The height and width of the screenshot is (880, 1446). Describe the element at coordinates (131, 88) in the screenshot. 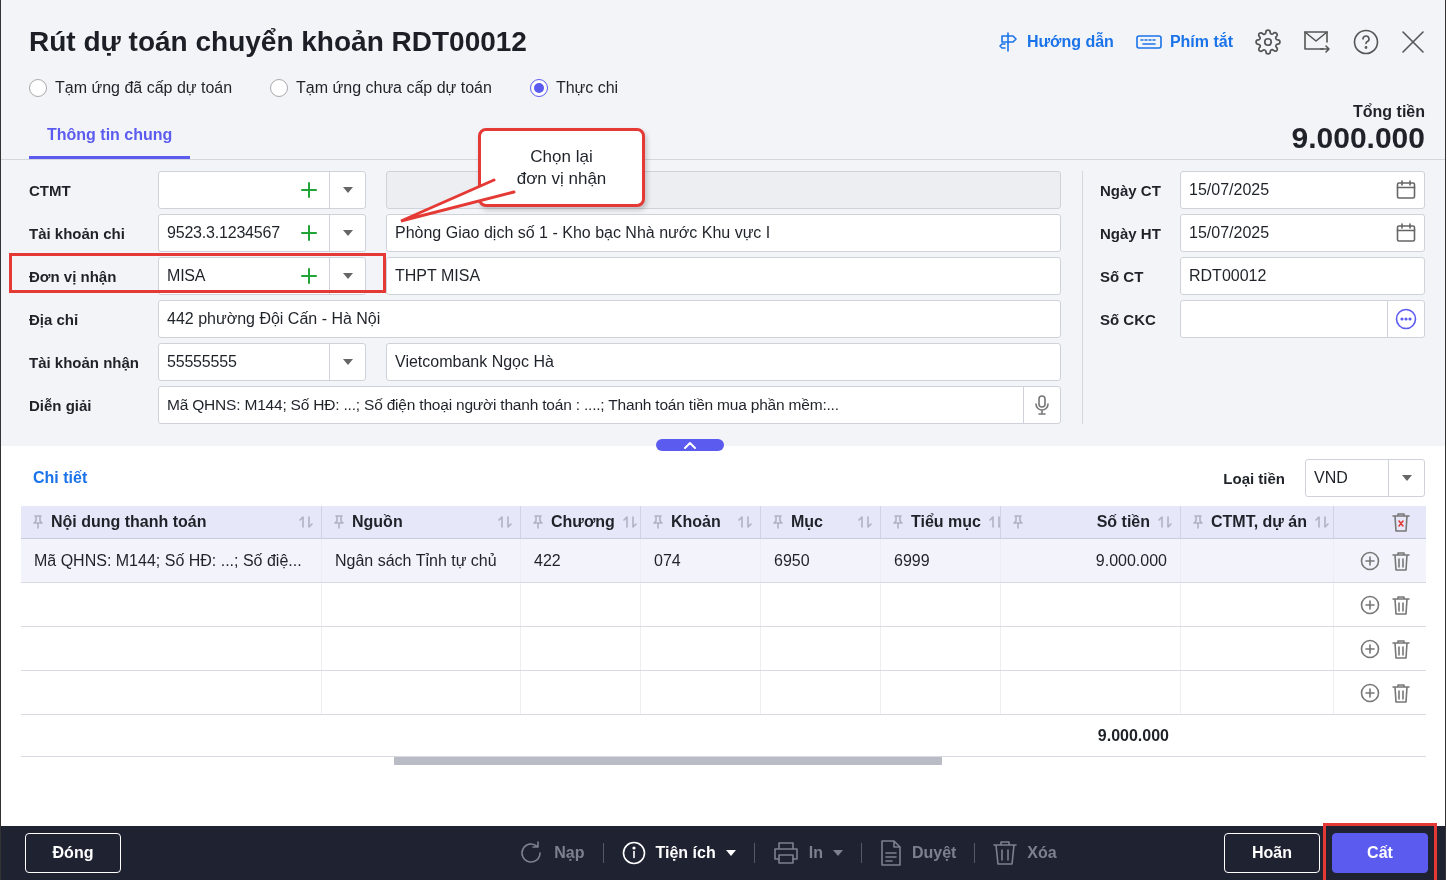

I see `radio-option: Tạm ứng đã cấp dự toán` at that location.